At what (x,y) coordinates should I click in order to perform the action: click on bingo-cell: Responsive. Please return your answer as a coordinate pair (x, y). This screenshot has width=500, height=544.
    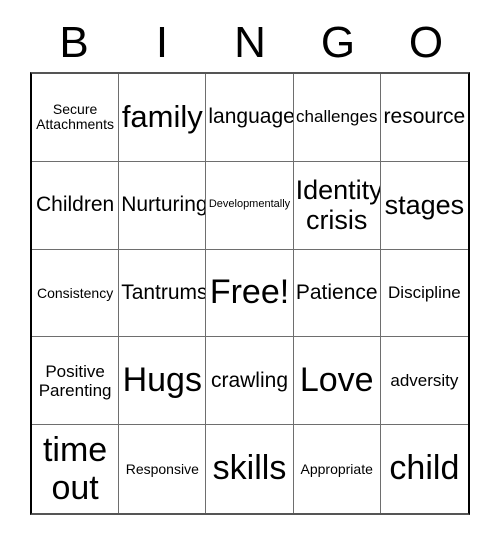
    Looking at the image, I should click on (163, 469).